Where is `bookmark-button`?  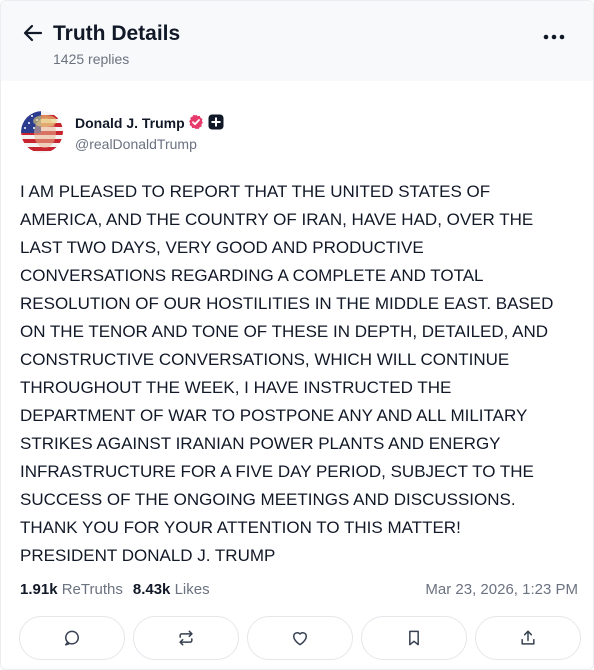 bookmark-button is located at coordinates (414, 638).